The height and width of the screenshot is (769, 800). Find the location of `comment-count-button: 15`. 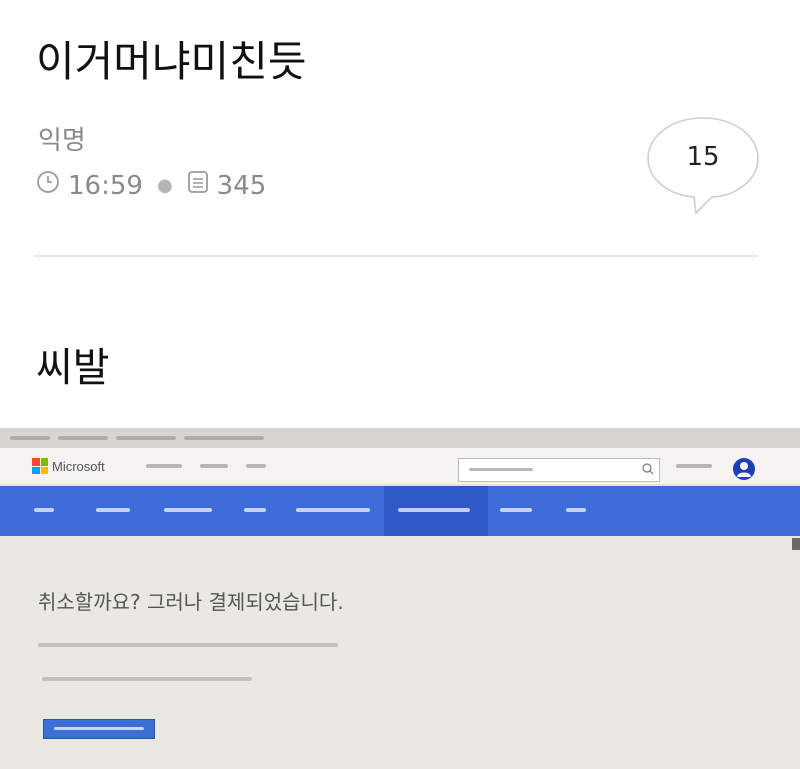

comment-count-button: 15 is located at coordinates (703, 165).